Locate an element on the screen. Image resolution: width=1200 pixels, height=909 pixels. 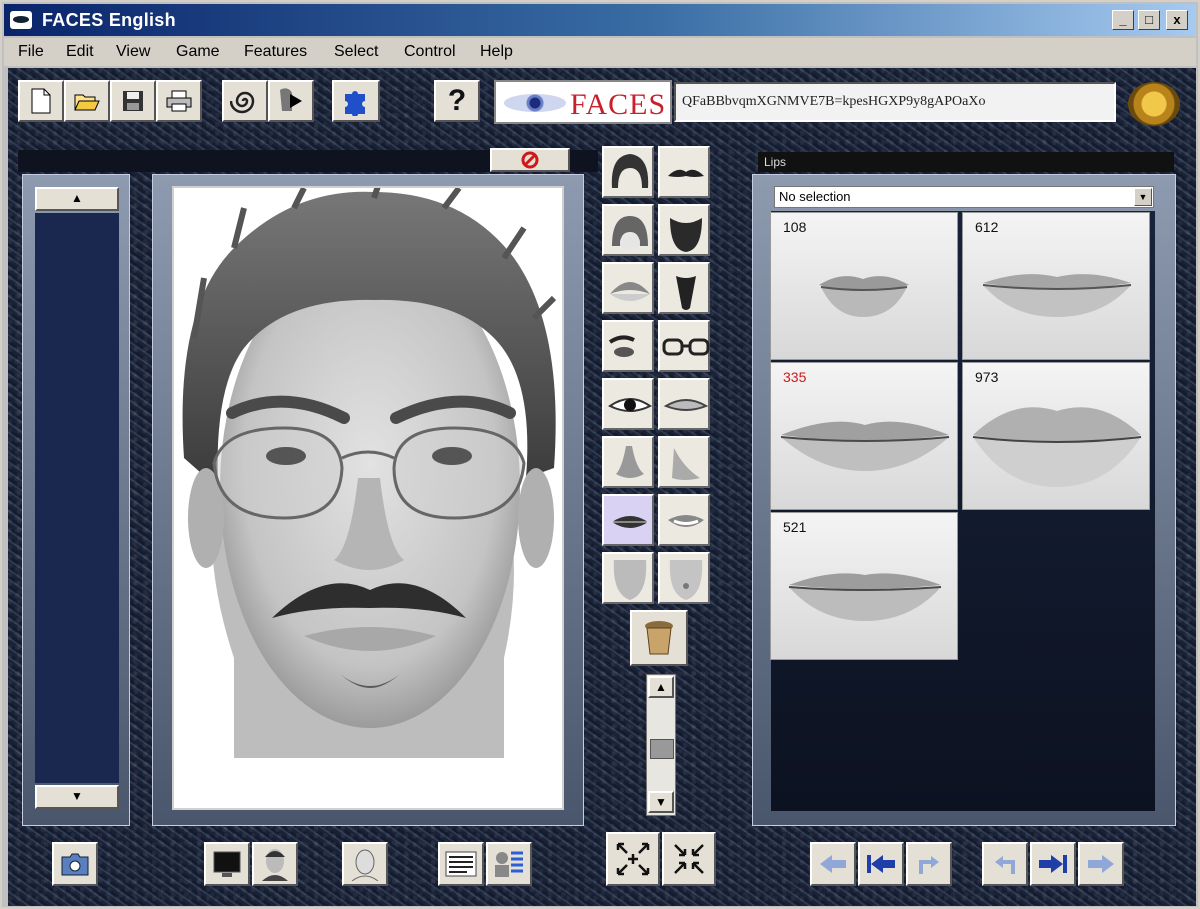
monitor-icon is located at coordinates (227, 864).